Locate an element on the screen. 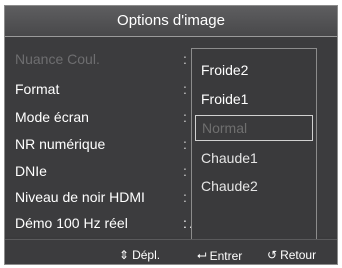 Image resolution: width=342 pixels, height=268 pixels. menu-value-format: : is located at coordinates (185, 89).